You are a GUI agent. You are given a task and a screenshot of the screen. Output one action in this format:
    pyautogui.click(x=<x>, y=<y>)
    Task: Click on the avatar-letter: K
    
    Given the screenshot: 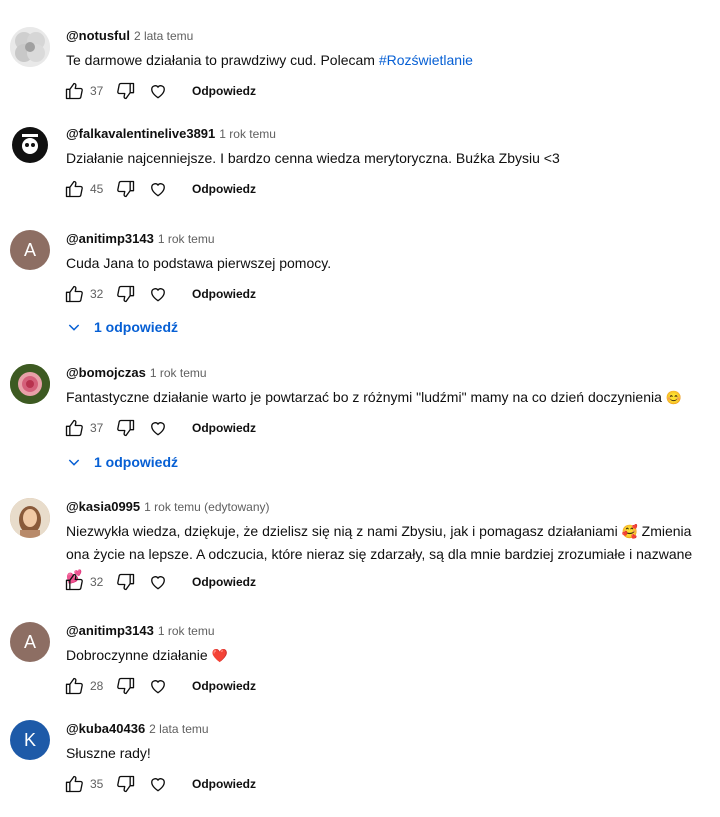 What is the action you would take?
    pyautogui.click(x=29, y=739)
    